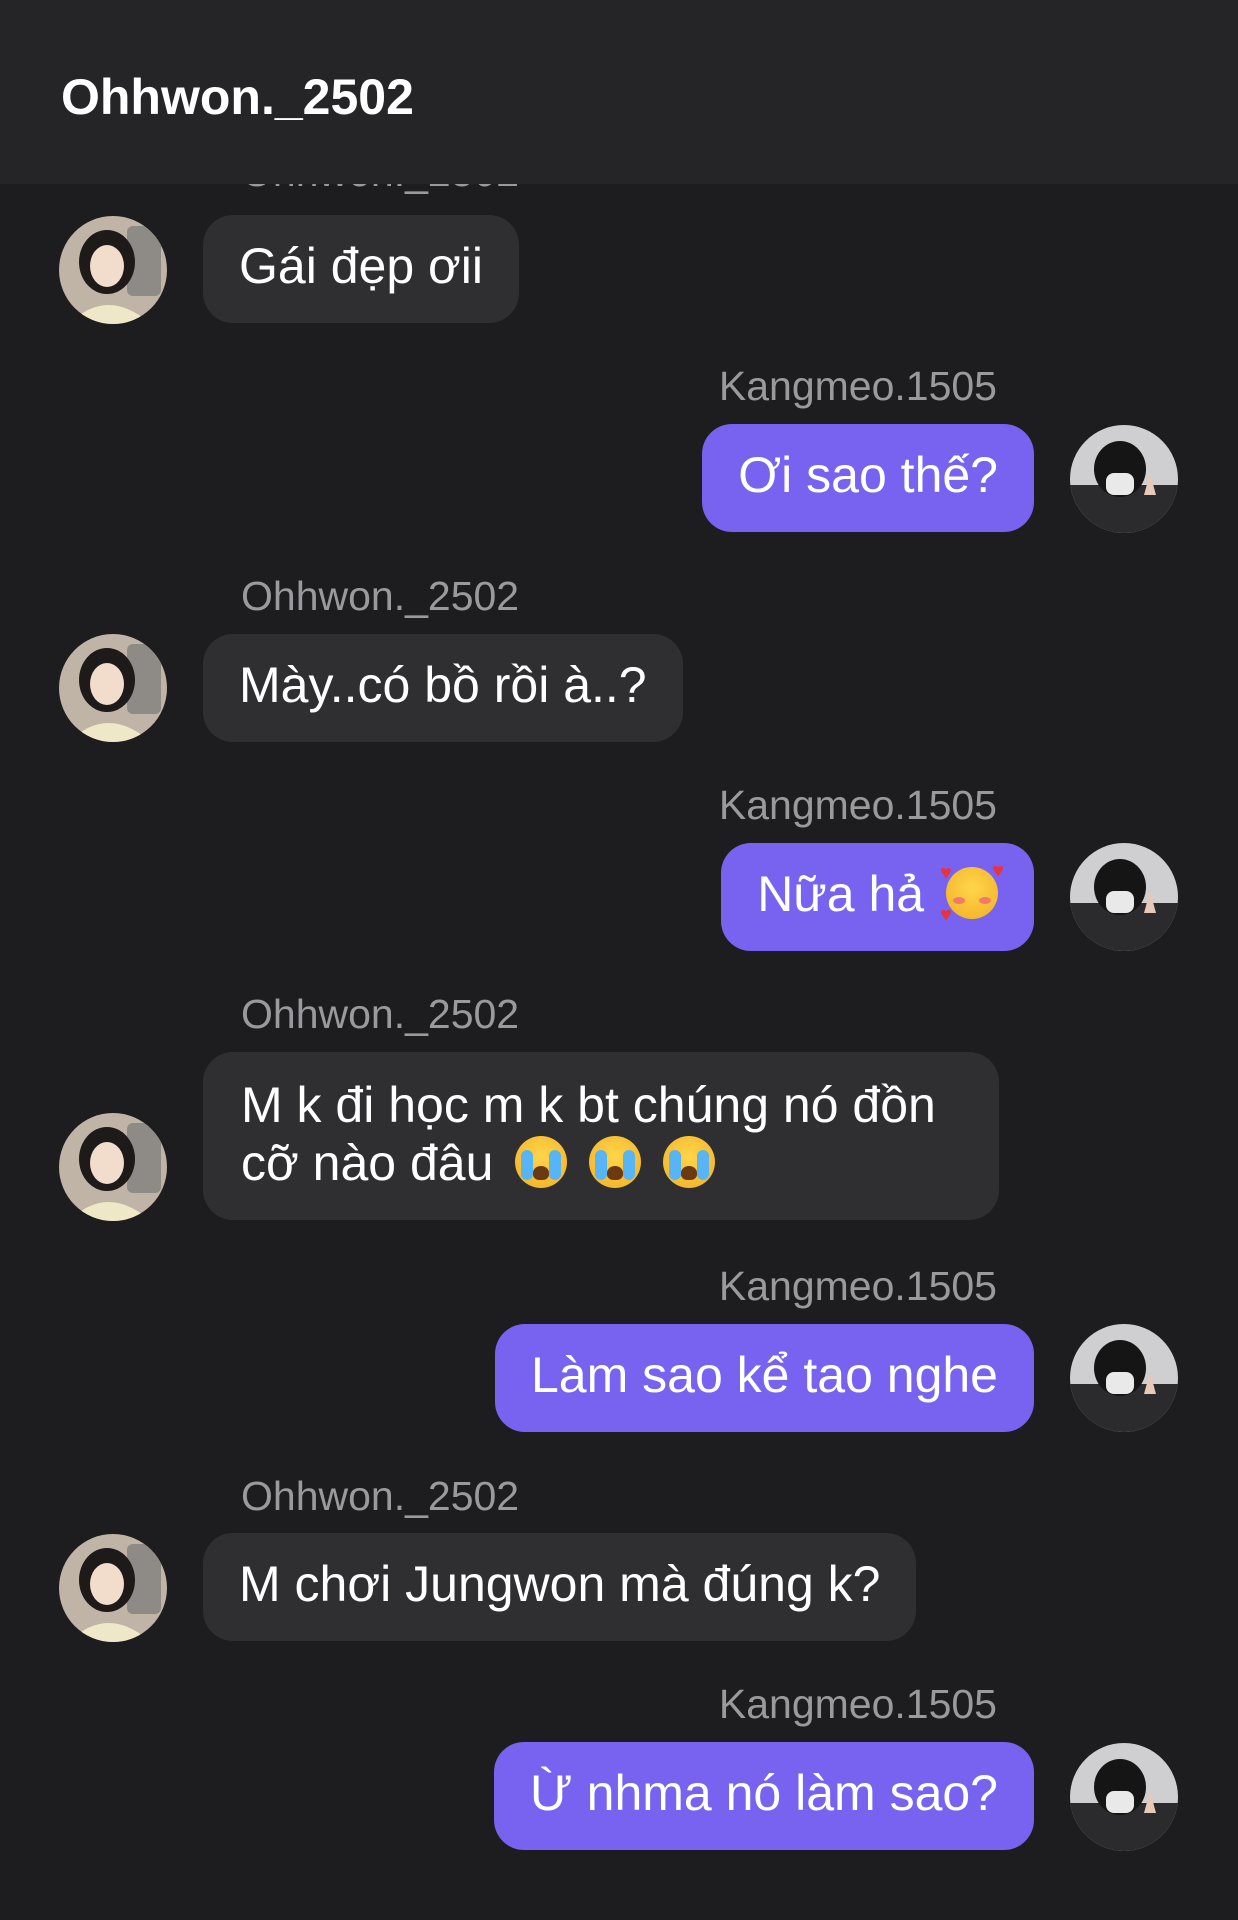  I want to click on message-bubble: M chơi Jungwon mà đúng k?, so click(560, 1587).